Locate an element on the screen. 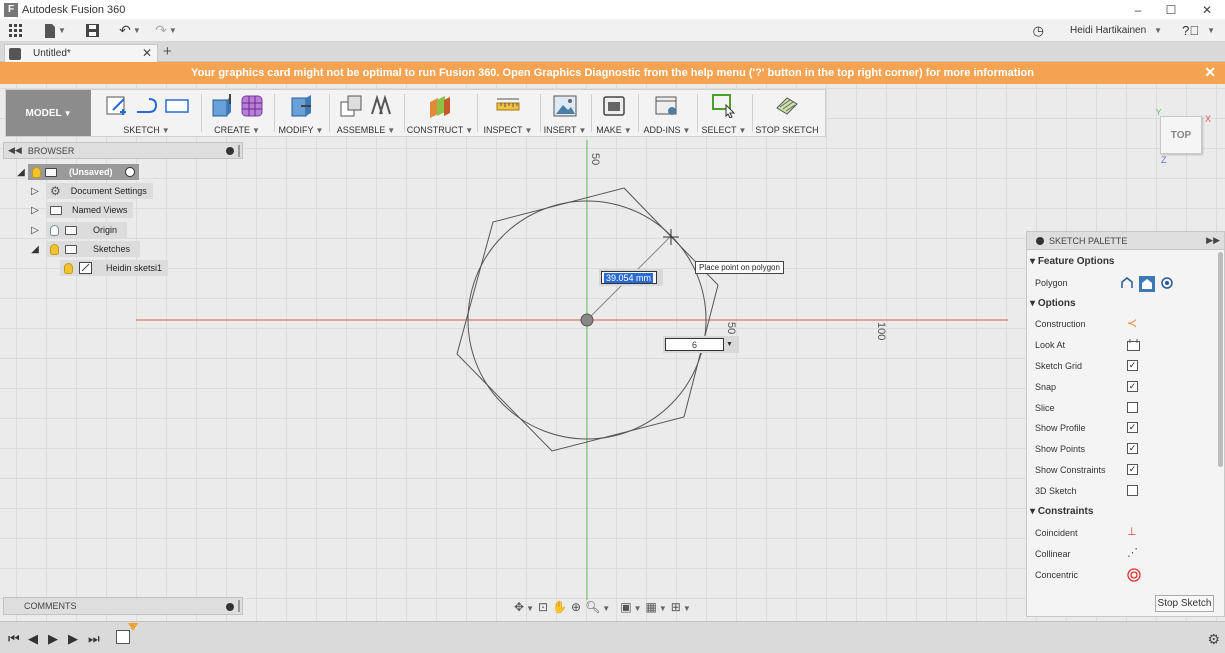 Image resolution: width=1225 pixels, height=653 pixels. option-snap: Snap ✓ is located at coordinates (1125, 387).